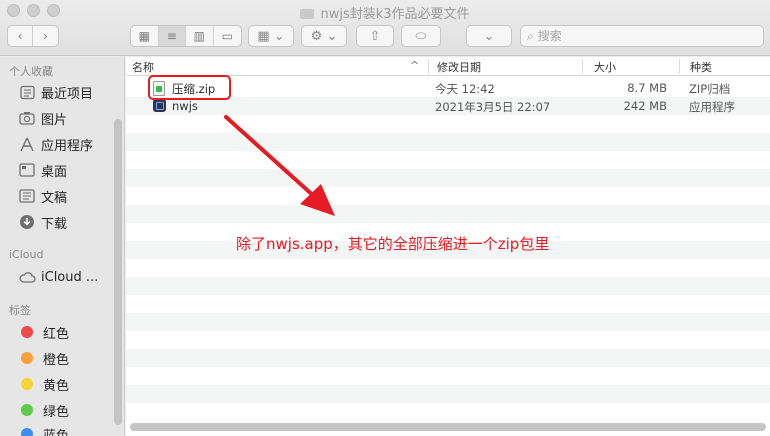  I want to click on nwjs-app-icon, so click(159, 105).